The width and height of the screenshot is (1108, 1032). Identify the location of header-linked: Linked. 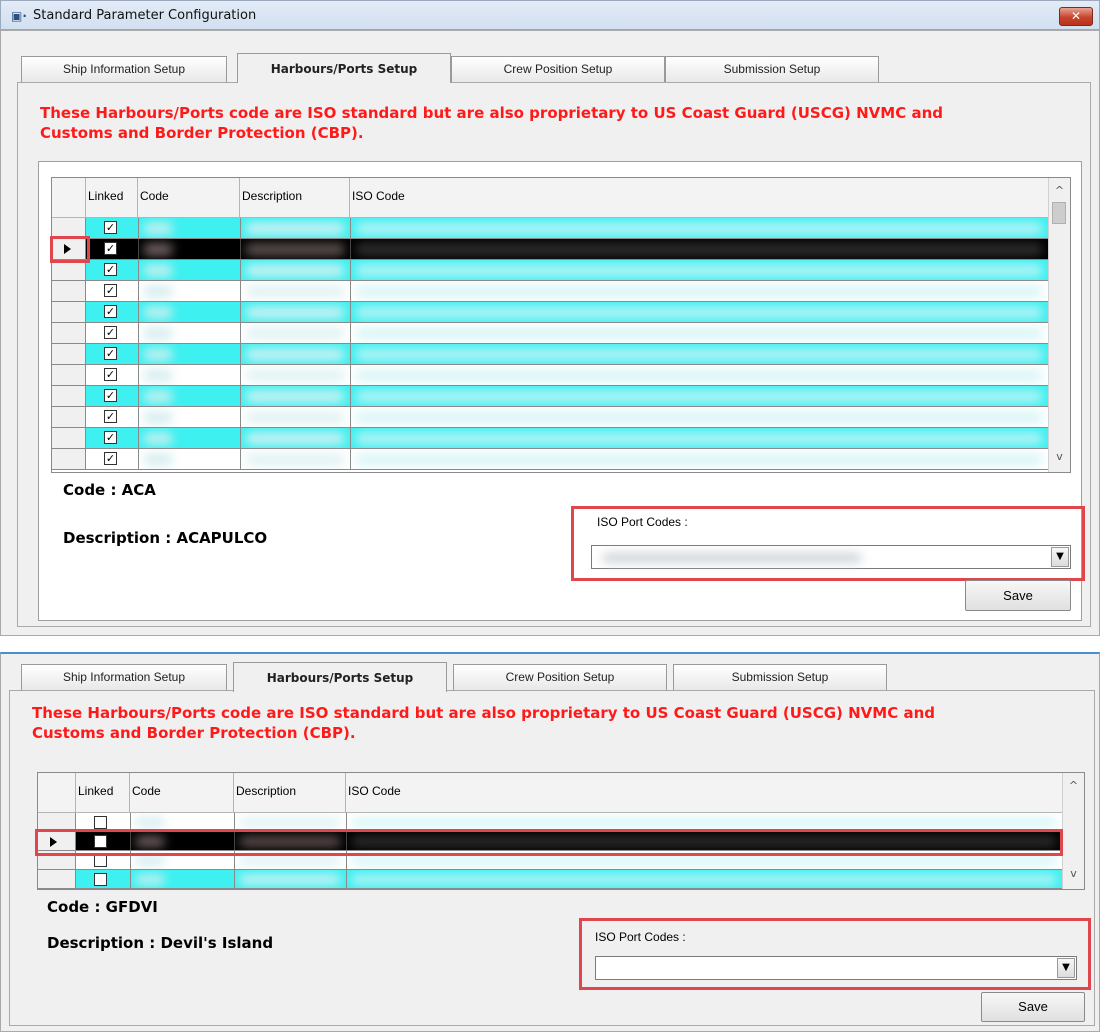
(103, 792).